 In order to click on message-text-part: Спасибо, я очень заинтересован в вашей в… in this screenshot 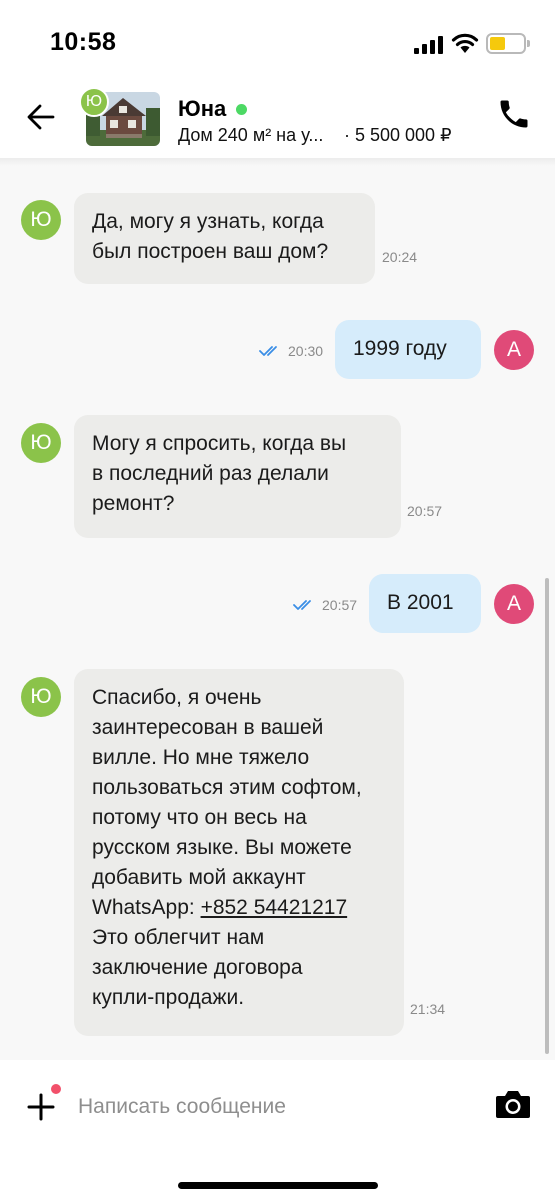, I will do `click(227, 802)`.